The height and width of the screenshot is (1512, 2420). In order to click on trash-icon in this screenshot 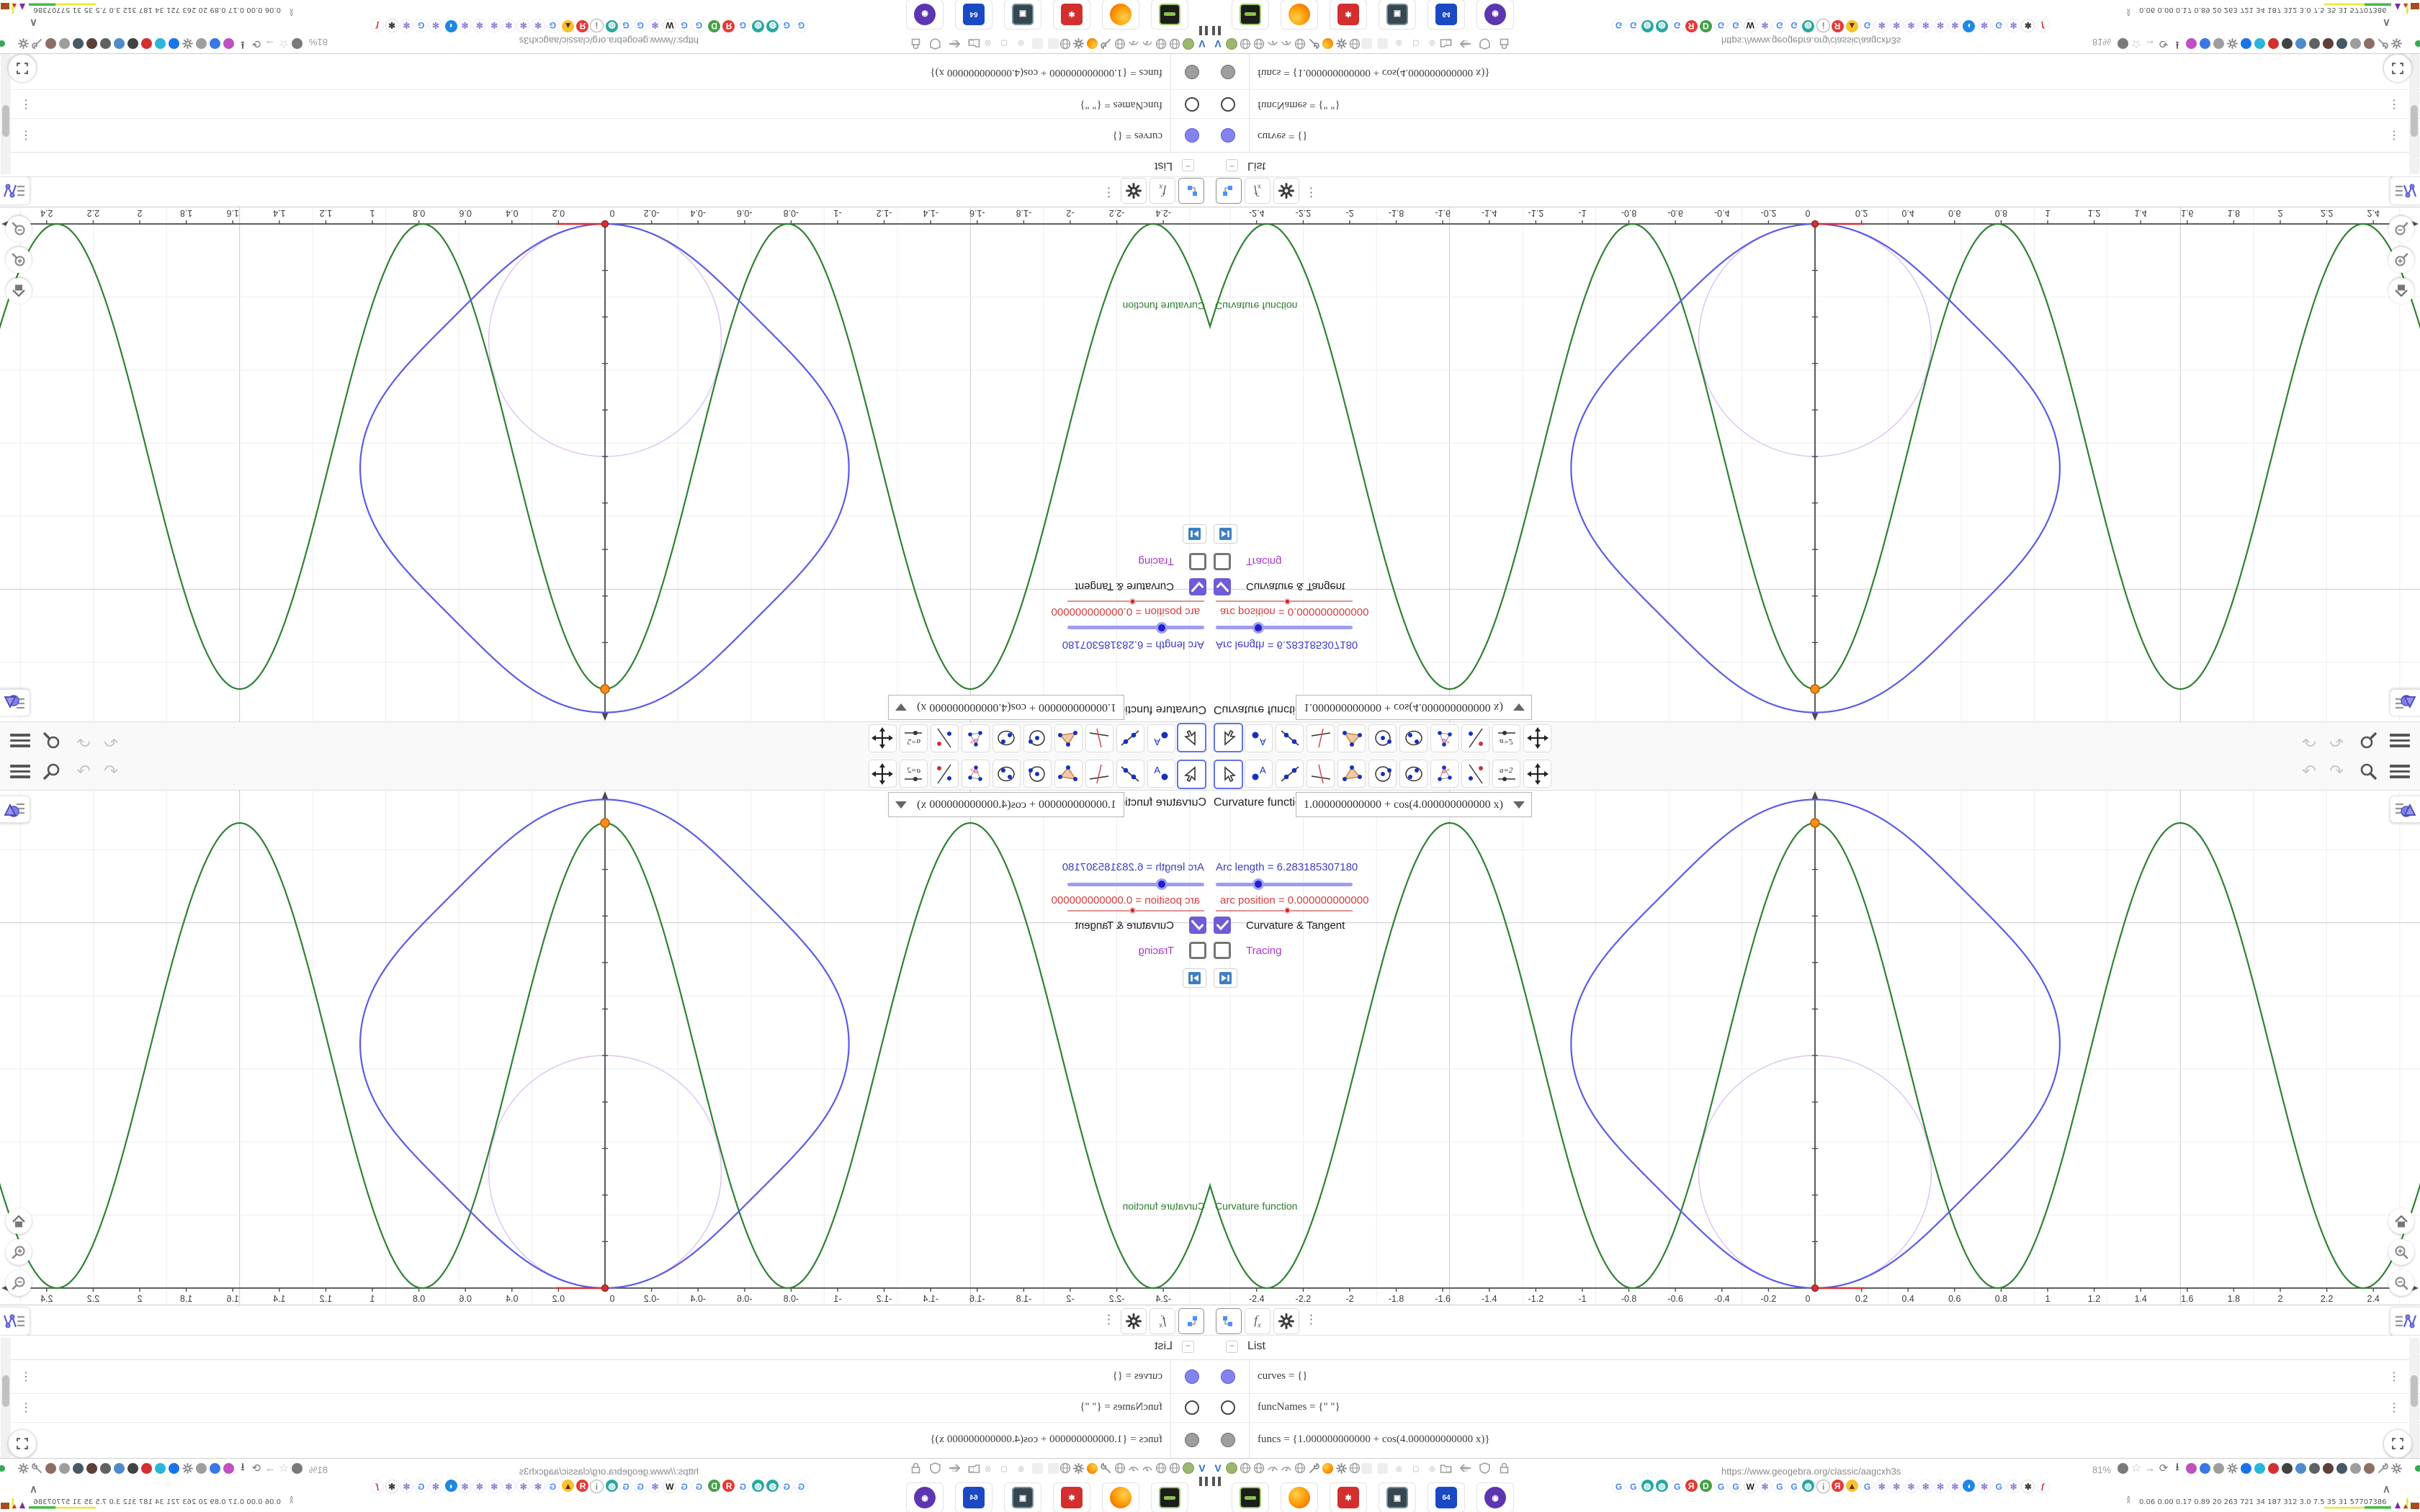, I will do `click(2286, 43)`.